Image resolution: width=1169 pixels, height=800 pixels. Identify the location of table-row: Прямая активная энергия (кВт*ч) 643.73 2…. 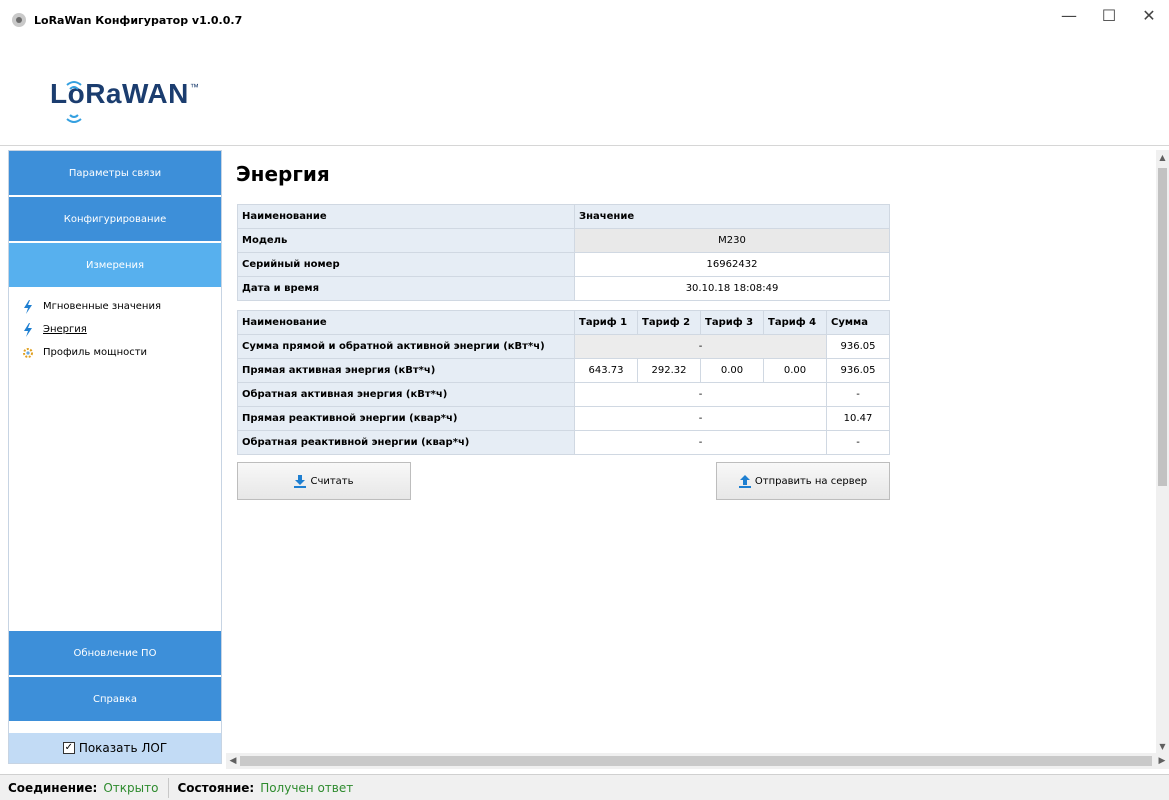
(563, 370).